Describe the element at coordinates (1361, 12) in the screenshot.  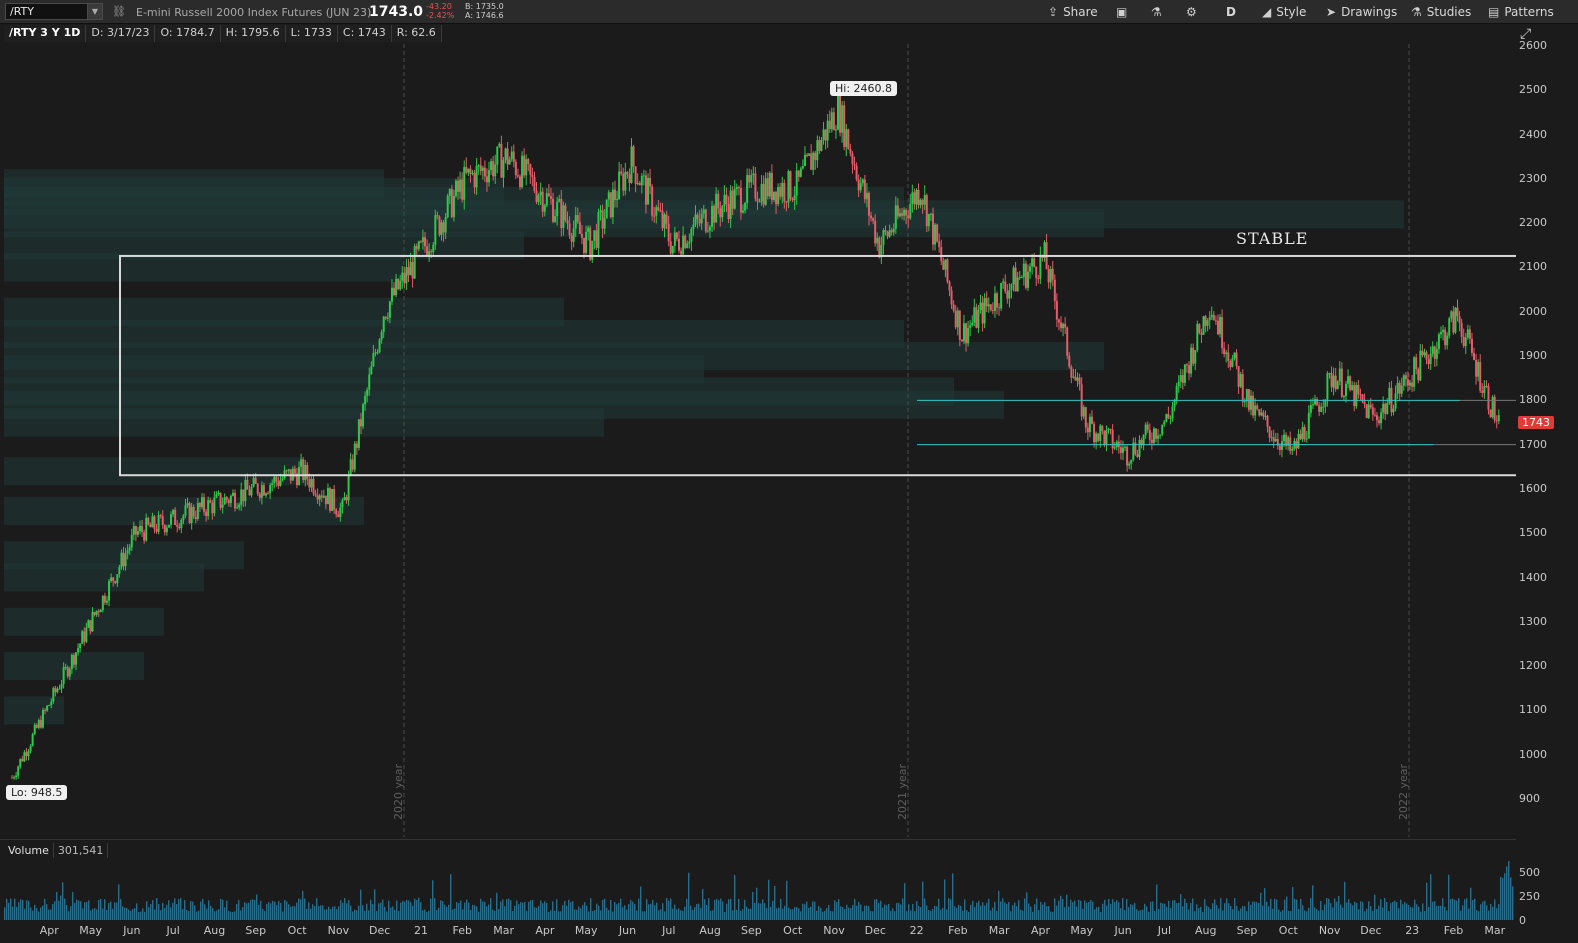
I see `drawings-button: ➤ Drawings` at that location.